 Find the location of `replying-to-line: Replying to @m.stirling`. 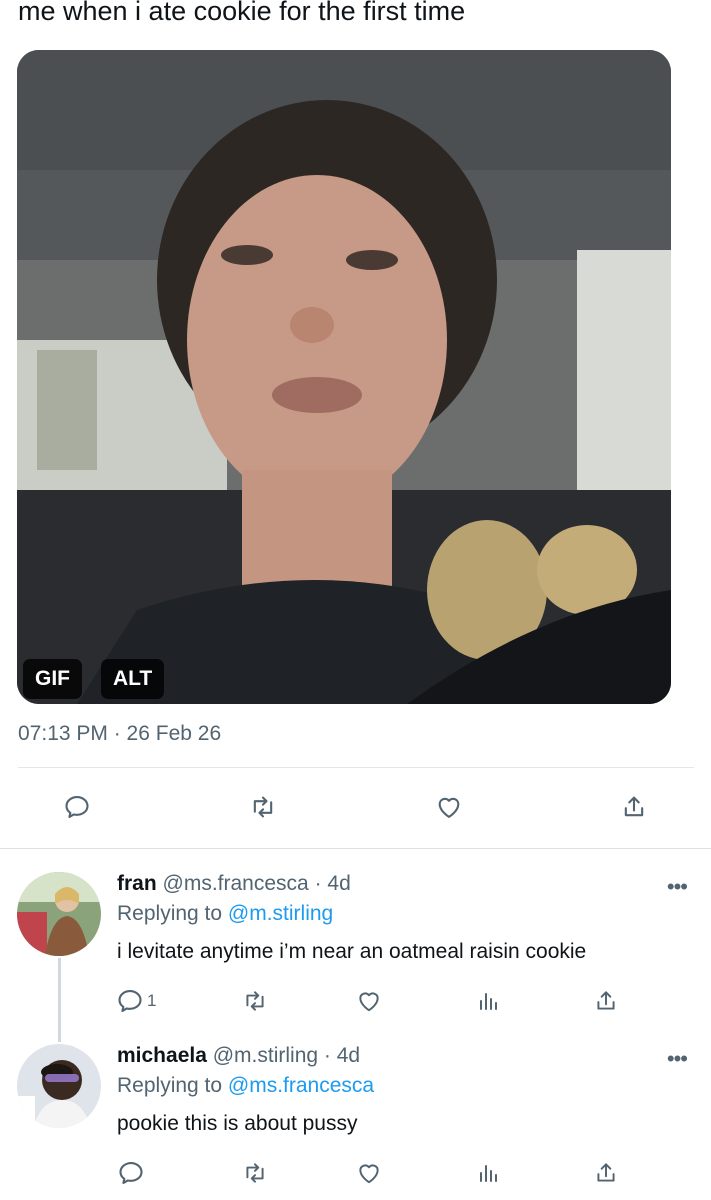

replying-to-line: Replying to @m.stirling is located at coordinates (225, 914).